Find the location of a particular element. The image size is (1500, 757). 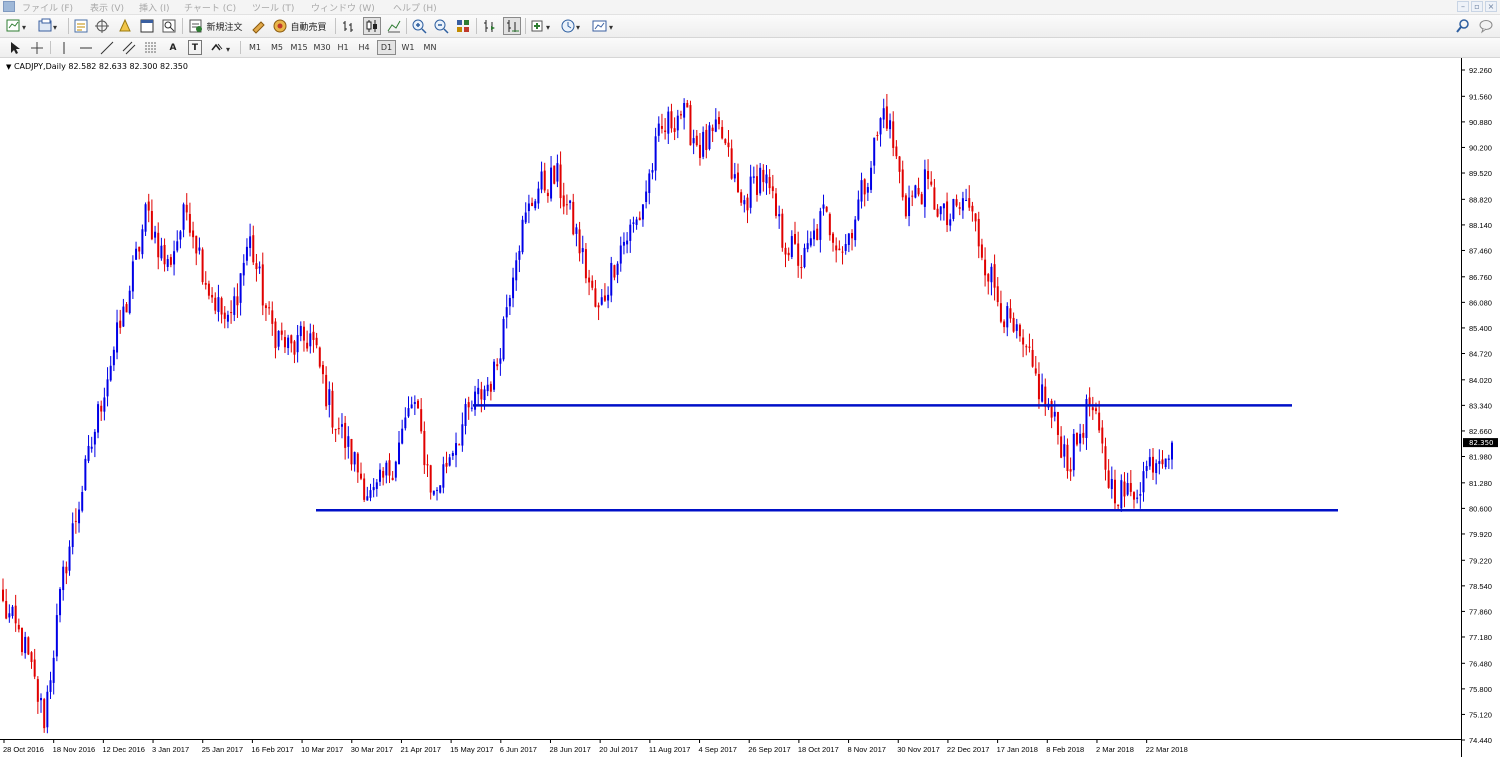

menu-view: 表示 (V) is located at coordinates (107, 7).